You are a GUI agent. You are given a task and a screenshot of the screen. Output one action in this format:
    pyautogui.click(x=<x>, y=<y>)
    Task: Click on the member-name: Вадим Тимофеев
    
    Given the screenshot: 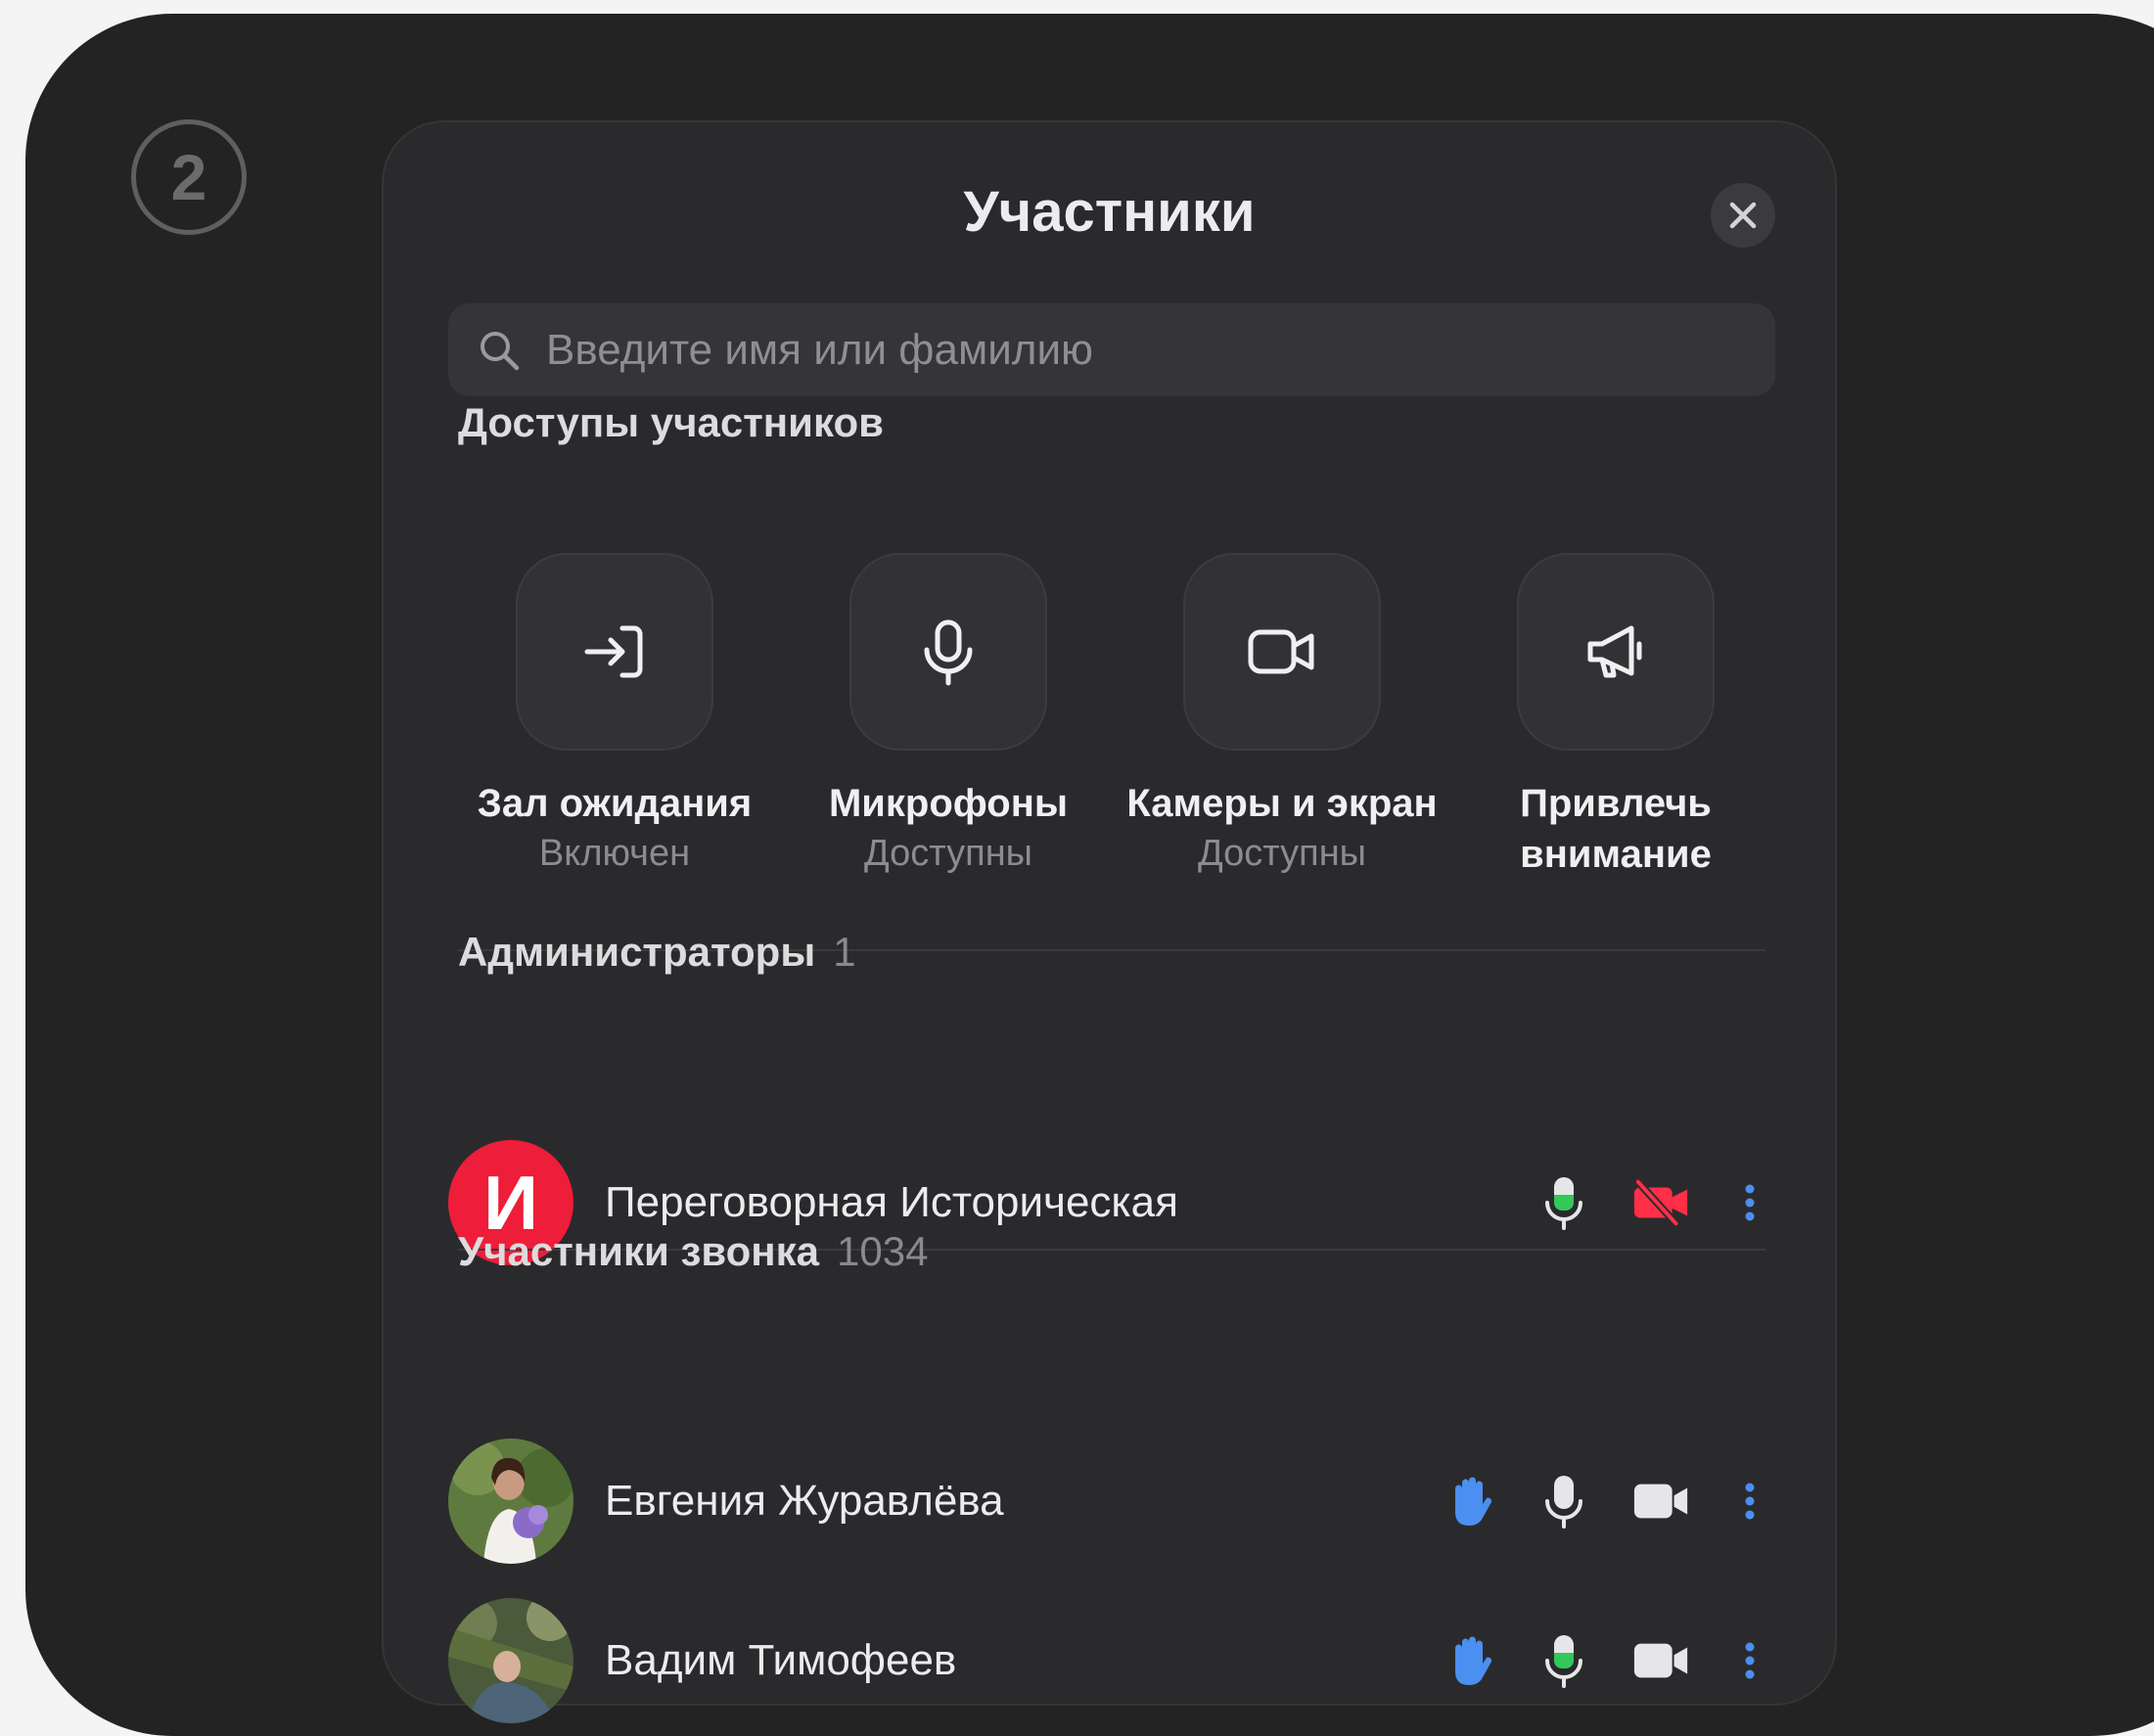 What is the action you would take?
    pyautogui.click(x=781, y=1660)
    